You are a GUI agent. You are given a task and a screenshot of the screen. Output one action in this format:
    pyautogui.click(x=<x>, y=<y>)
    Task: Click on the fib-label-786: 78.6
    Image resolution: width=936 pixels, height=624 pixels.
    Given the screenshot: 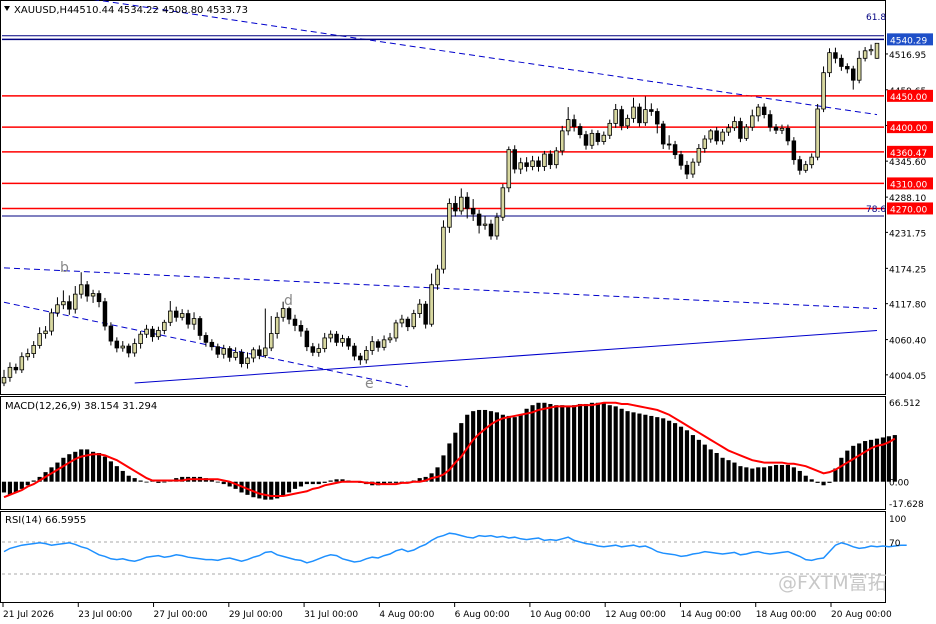 What is the action you would take?
    pyautogui.click(x=876, y=210)
    